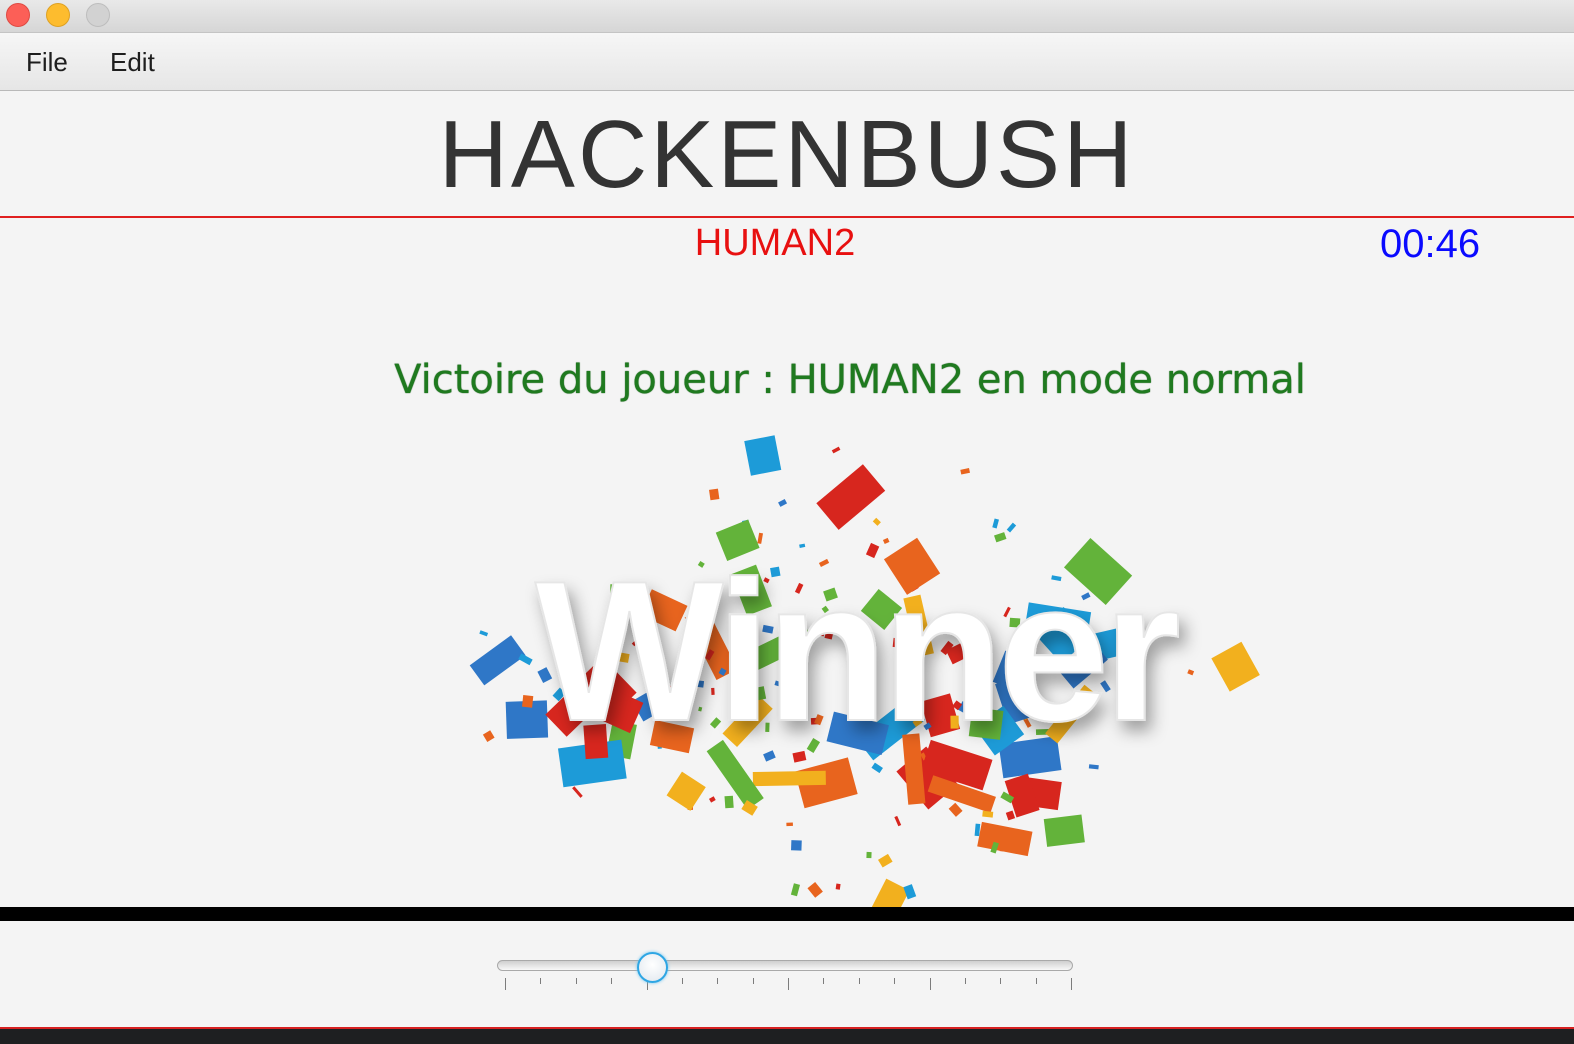  Describe the element at coordinates (132, 62) in the screenshot. I see `menu-edit: Edit` at that location.